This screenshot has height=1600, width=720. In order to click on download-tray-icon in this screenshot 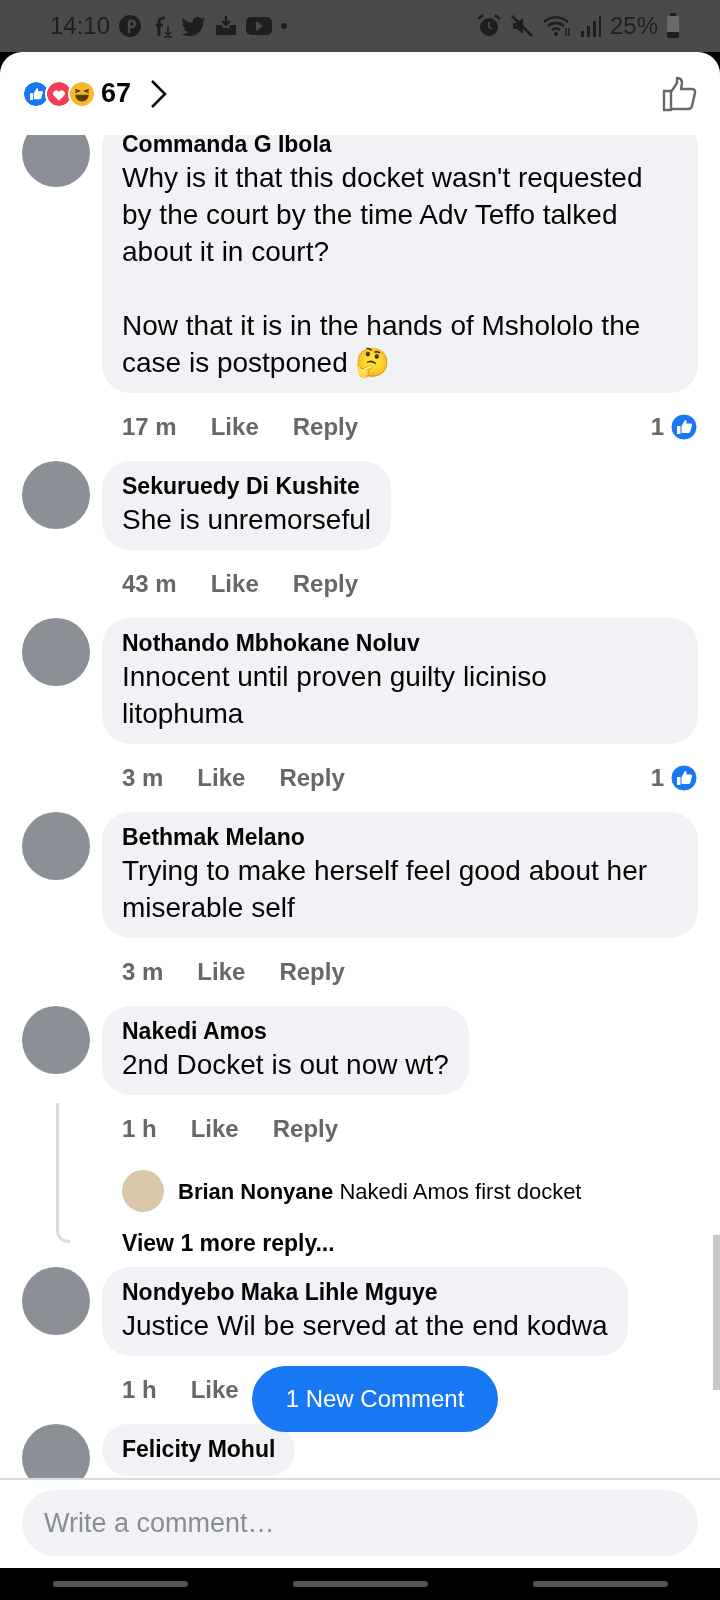, I will do `click(226, 26)`.